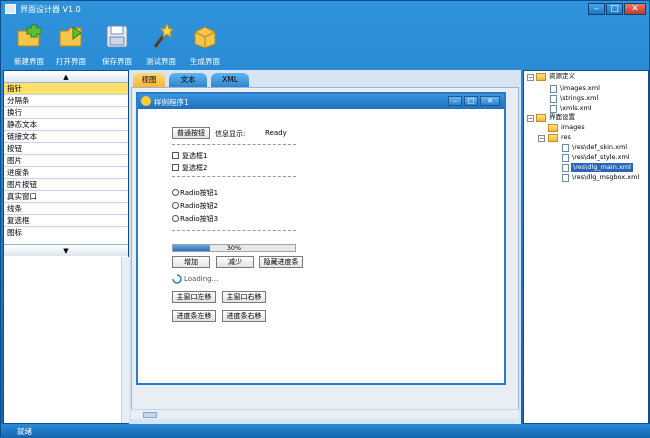  What do you see at coordinates (614, 9) in the screenshot?
I see `maximize-button: □` at bounding box center [614, 9].